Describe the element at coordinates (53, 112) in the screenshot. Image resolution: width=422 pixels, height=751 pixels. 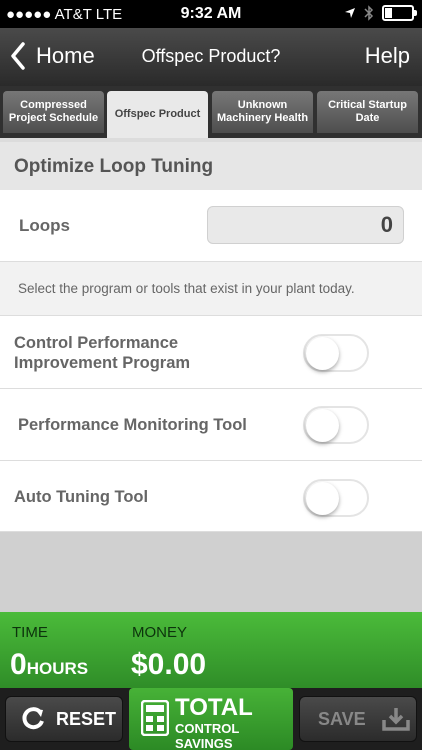
I see `tab-compressed-project-schedule: Compressed Project Schedule` at that location.